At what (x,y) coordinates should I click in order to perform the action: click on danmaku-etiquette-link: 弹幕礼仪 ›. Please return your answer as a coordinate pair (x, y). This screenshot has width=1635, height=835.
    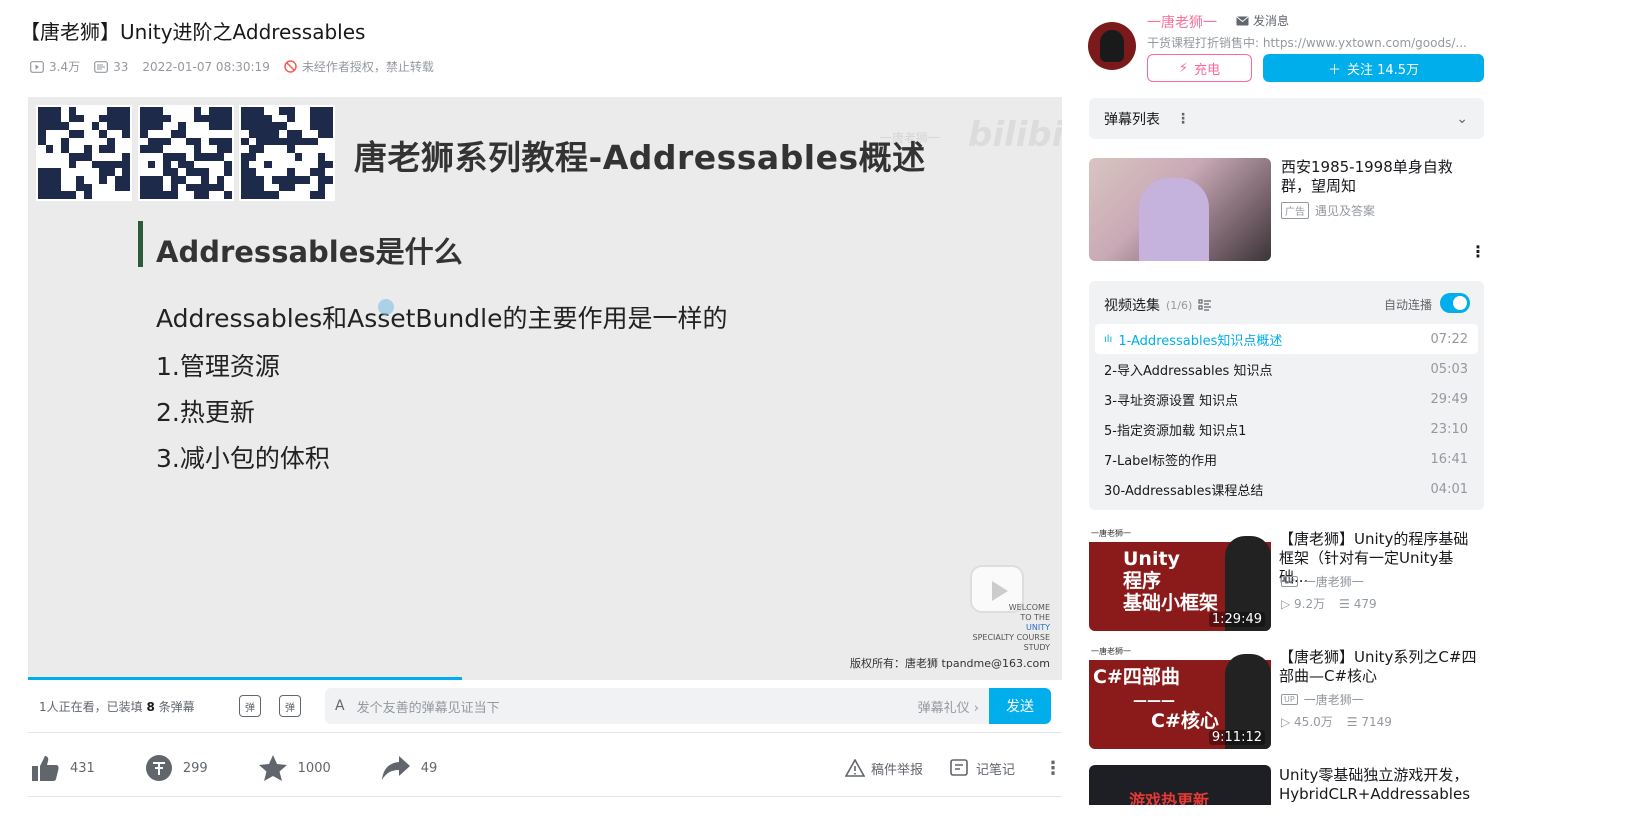
    Looking at the image, I should click on (948, 706).